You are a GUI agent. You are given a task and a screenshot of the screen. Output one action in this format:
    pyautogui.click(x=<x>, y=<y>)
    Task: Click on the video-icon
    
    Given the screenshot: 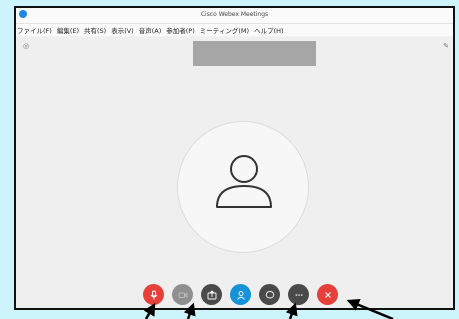 What is the action you would take?
    pyautogui.click(x=182, y=295)
    